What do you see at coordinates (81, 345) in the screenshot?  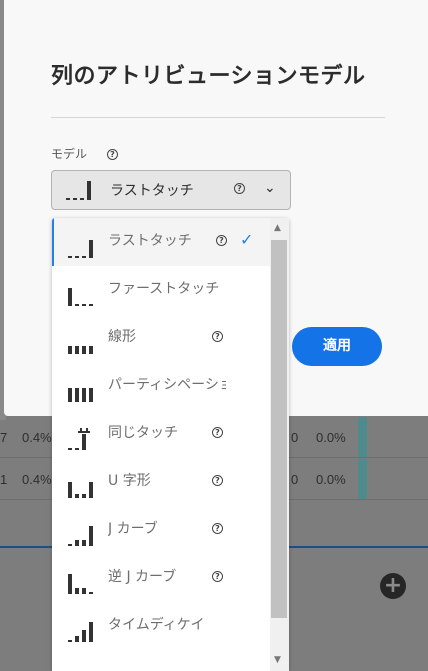 I see `linear-icon` at bounding box center [81, 345].